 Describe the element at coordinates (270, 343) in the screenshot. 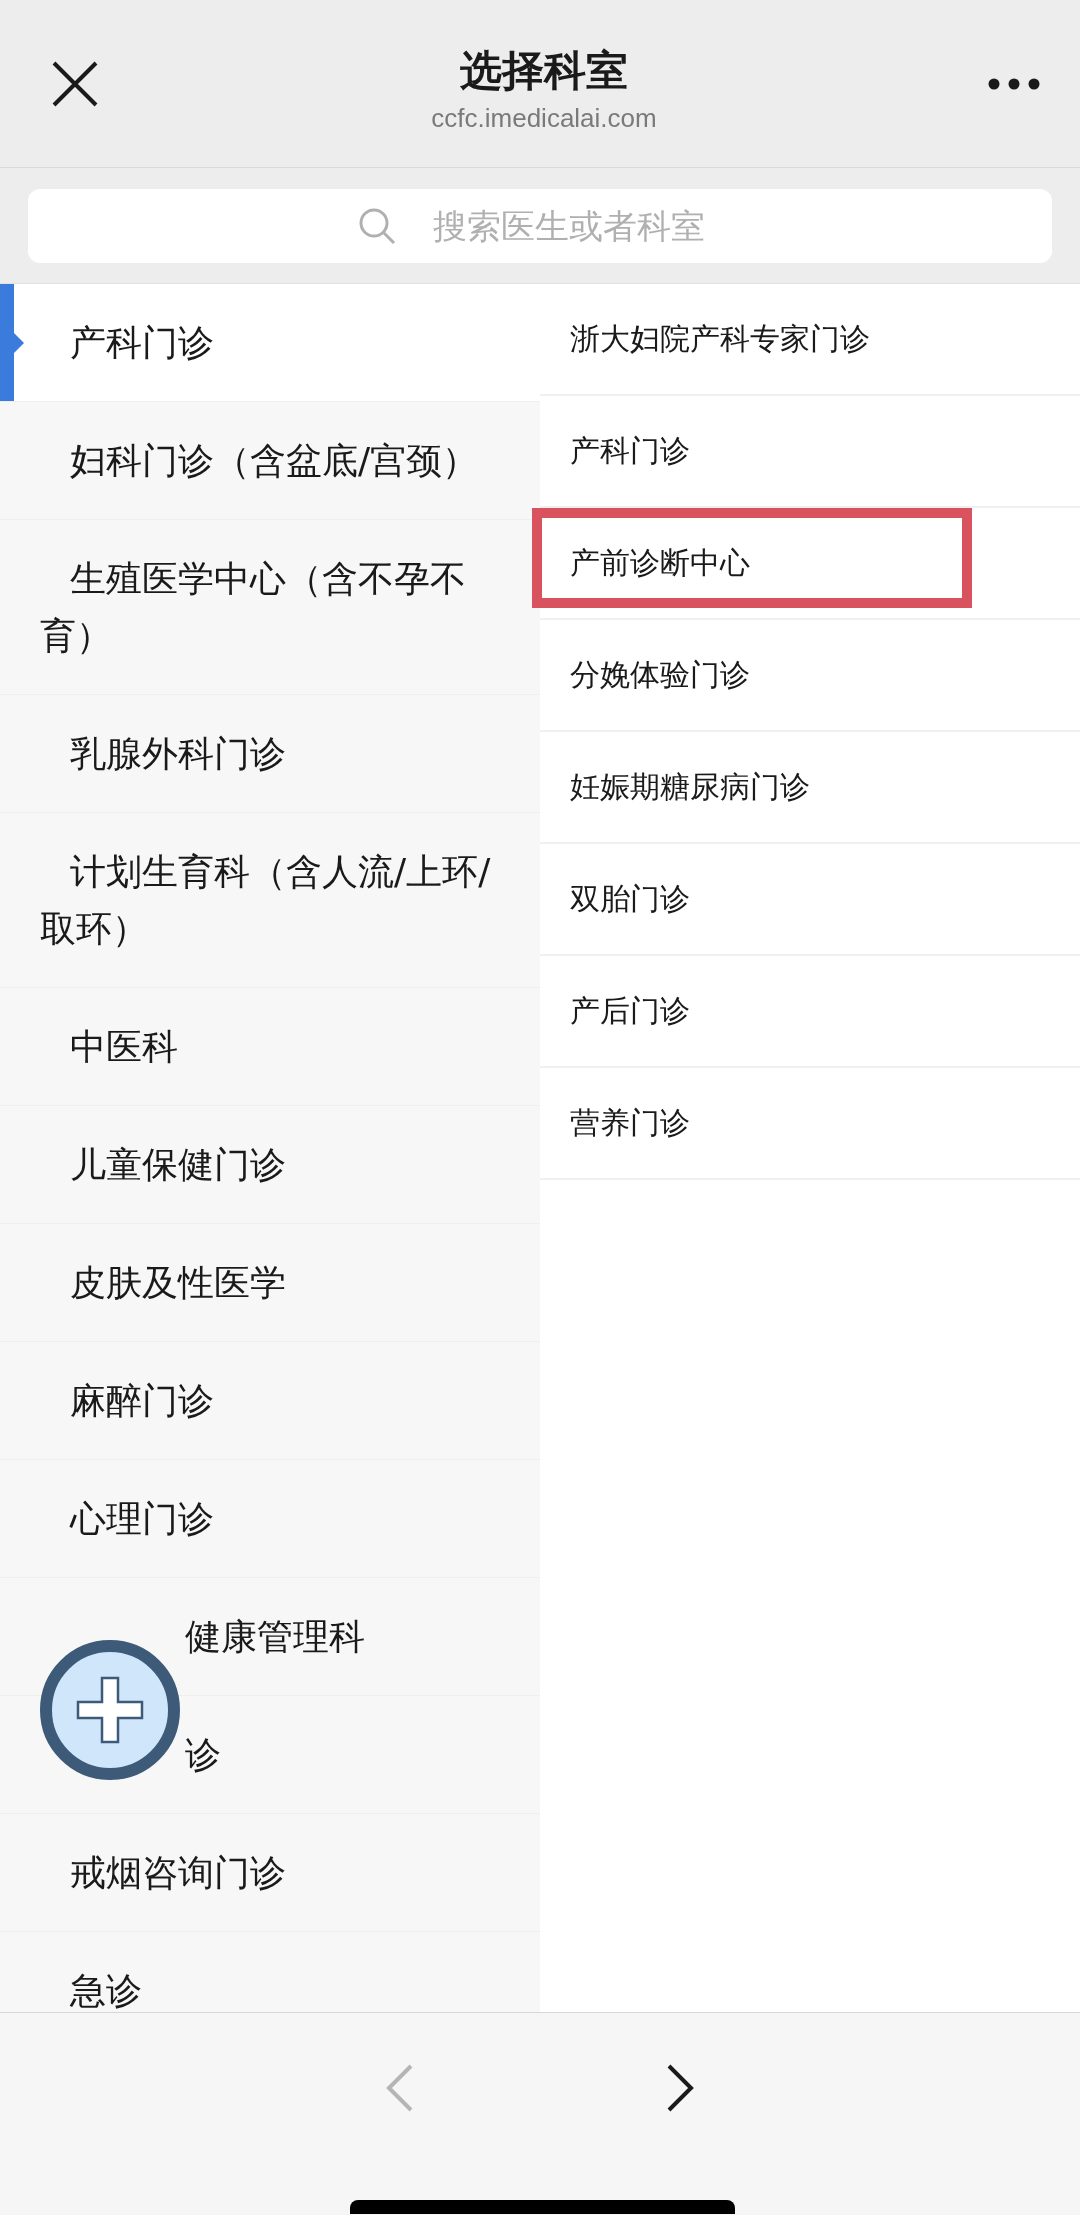

I see `department-item: 产科门诊` at that location.